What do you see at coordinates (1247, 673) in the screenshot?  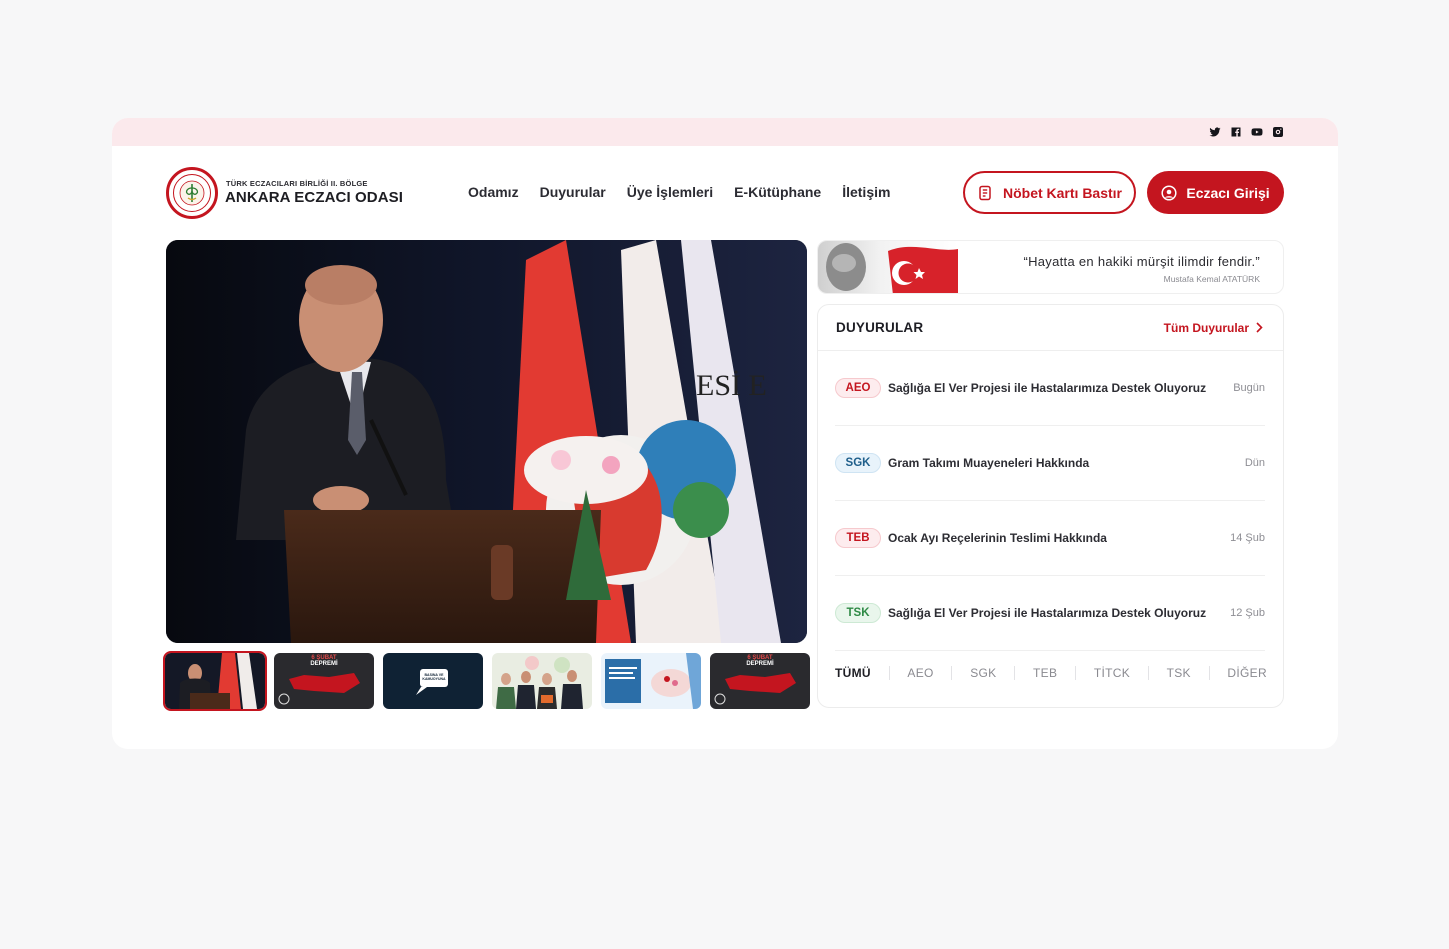 I see `filter-tab-other: DİĞER` at bounding box center [1247, 673].